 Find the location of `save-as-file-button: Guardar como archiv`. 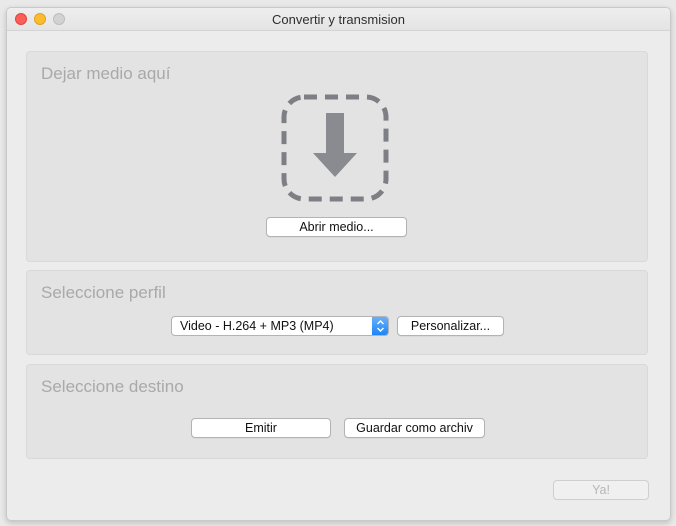

save-as-file-button: Guardar como archiv is located at coordinates (414, 428).